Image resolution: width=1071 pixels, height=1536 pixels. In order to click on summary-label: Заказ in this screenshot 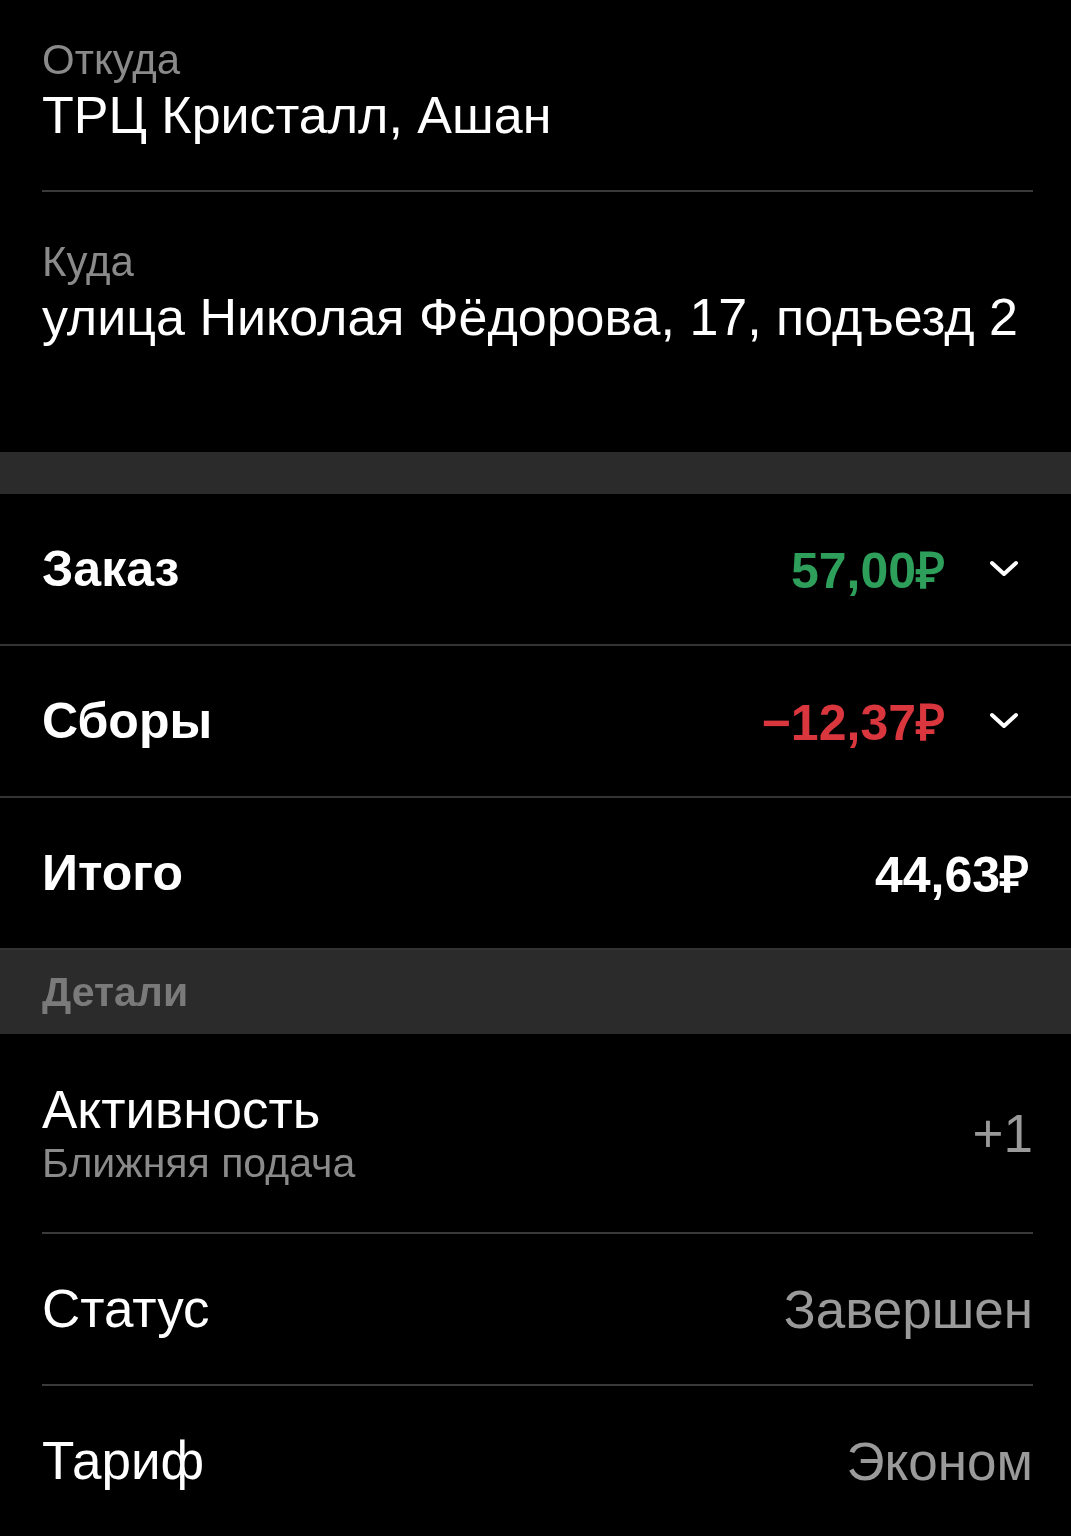, I will do `click(111, 569)`.